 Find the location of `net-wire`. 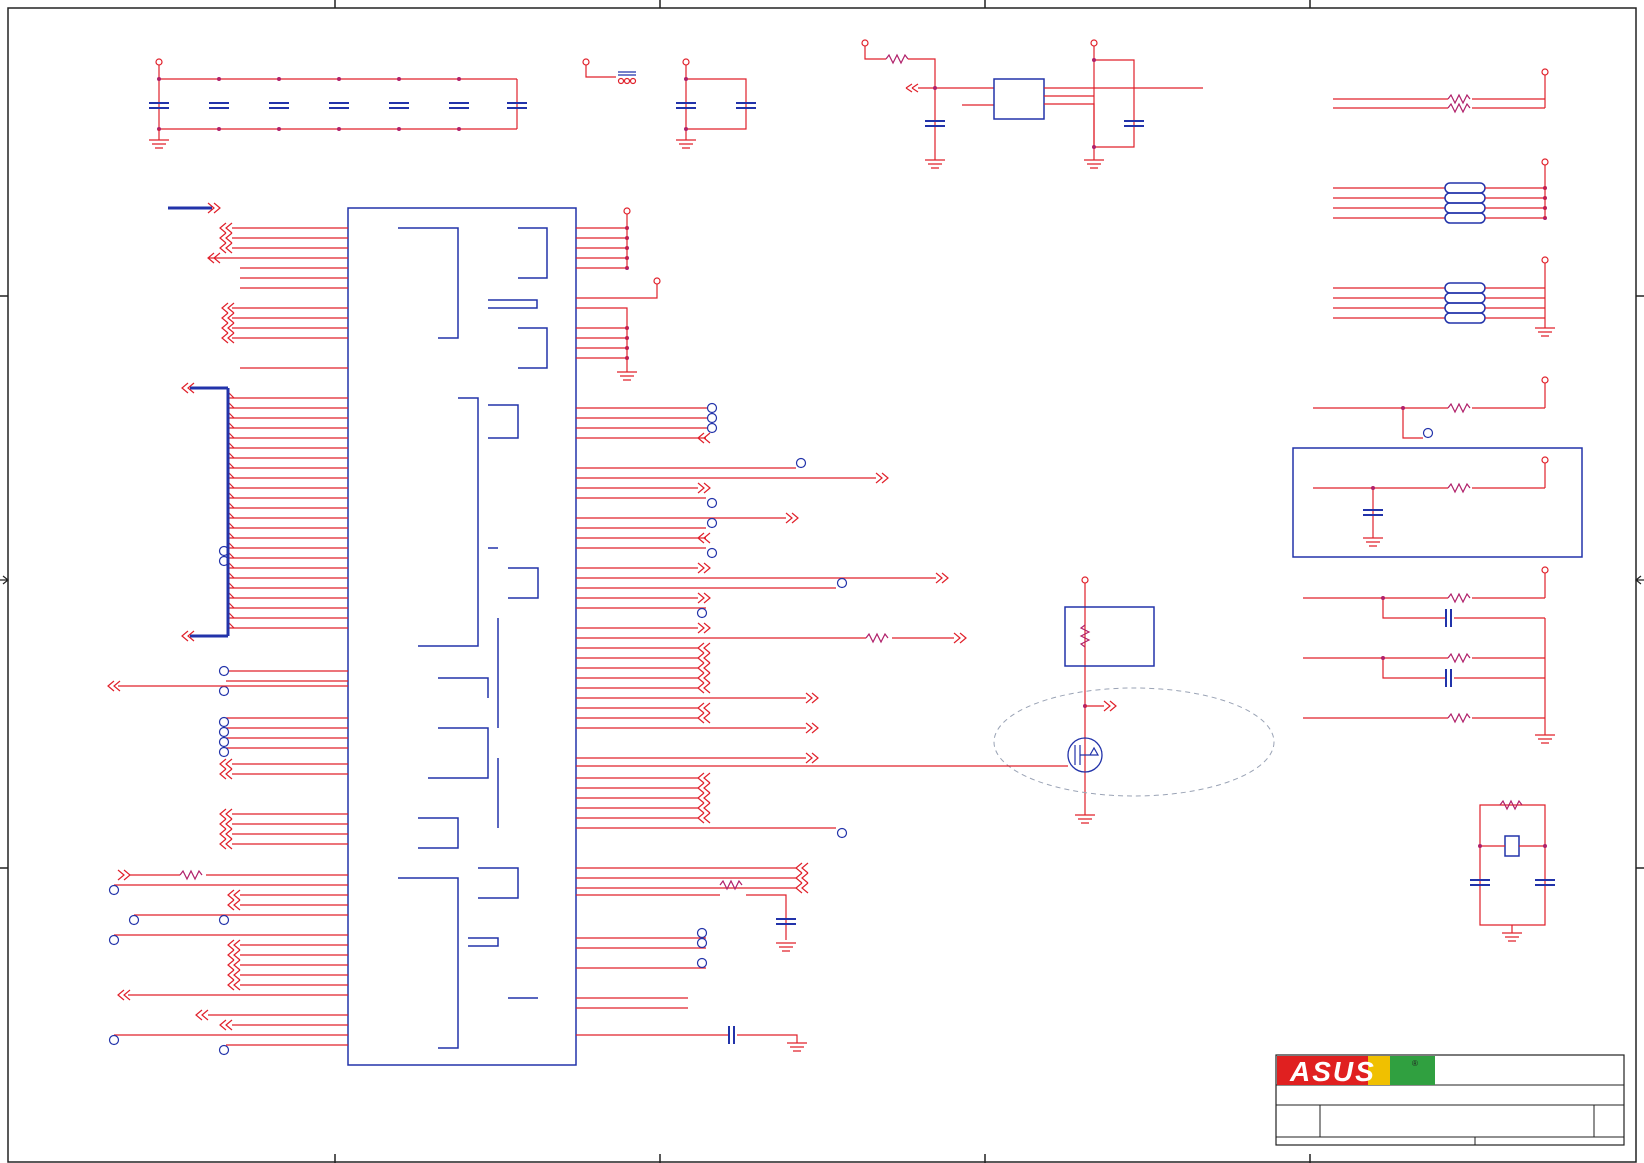

net-wire is located at coordinates (1412, 423).